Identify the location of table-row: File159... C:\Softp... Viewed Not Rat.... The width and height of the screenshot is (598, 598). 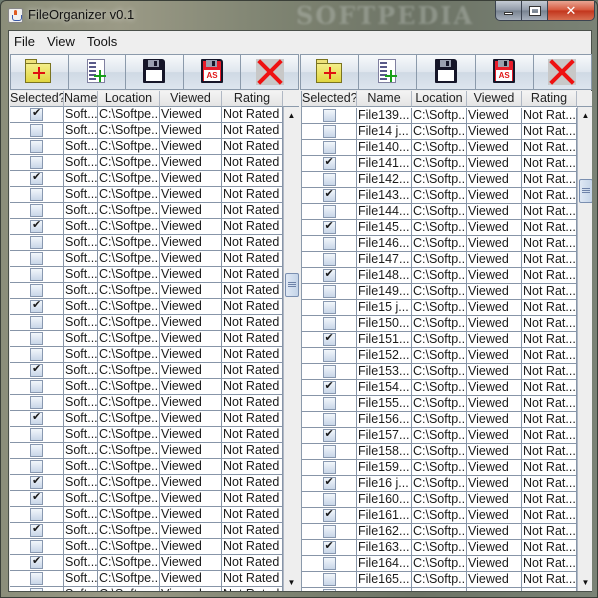
(439, 468).